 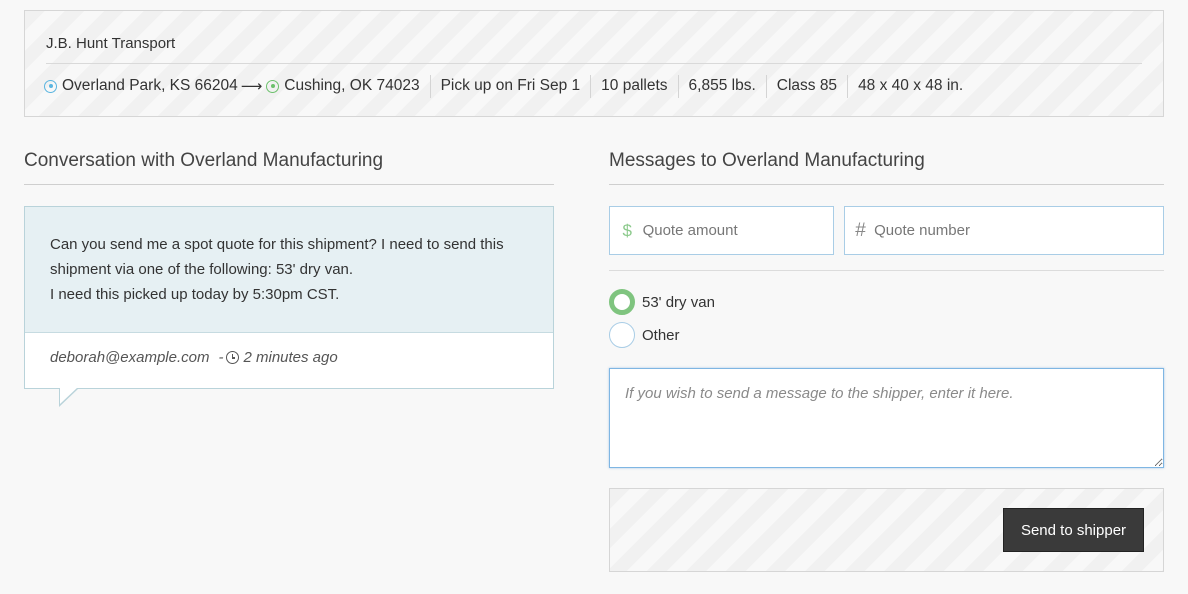 I want to click on radio-option-dry-van: 53' dry van, so click(x=662, y=302).